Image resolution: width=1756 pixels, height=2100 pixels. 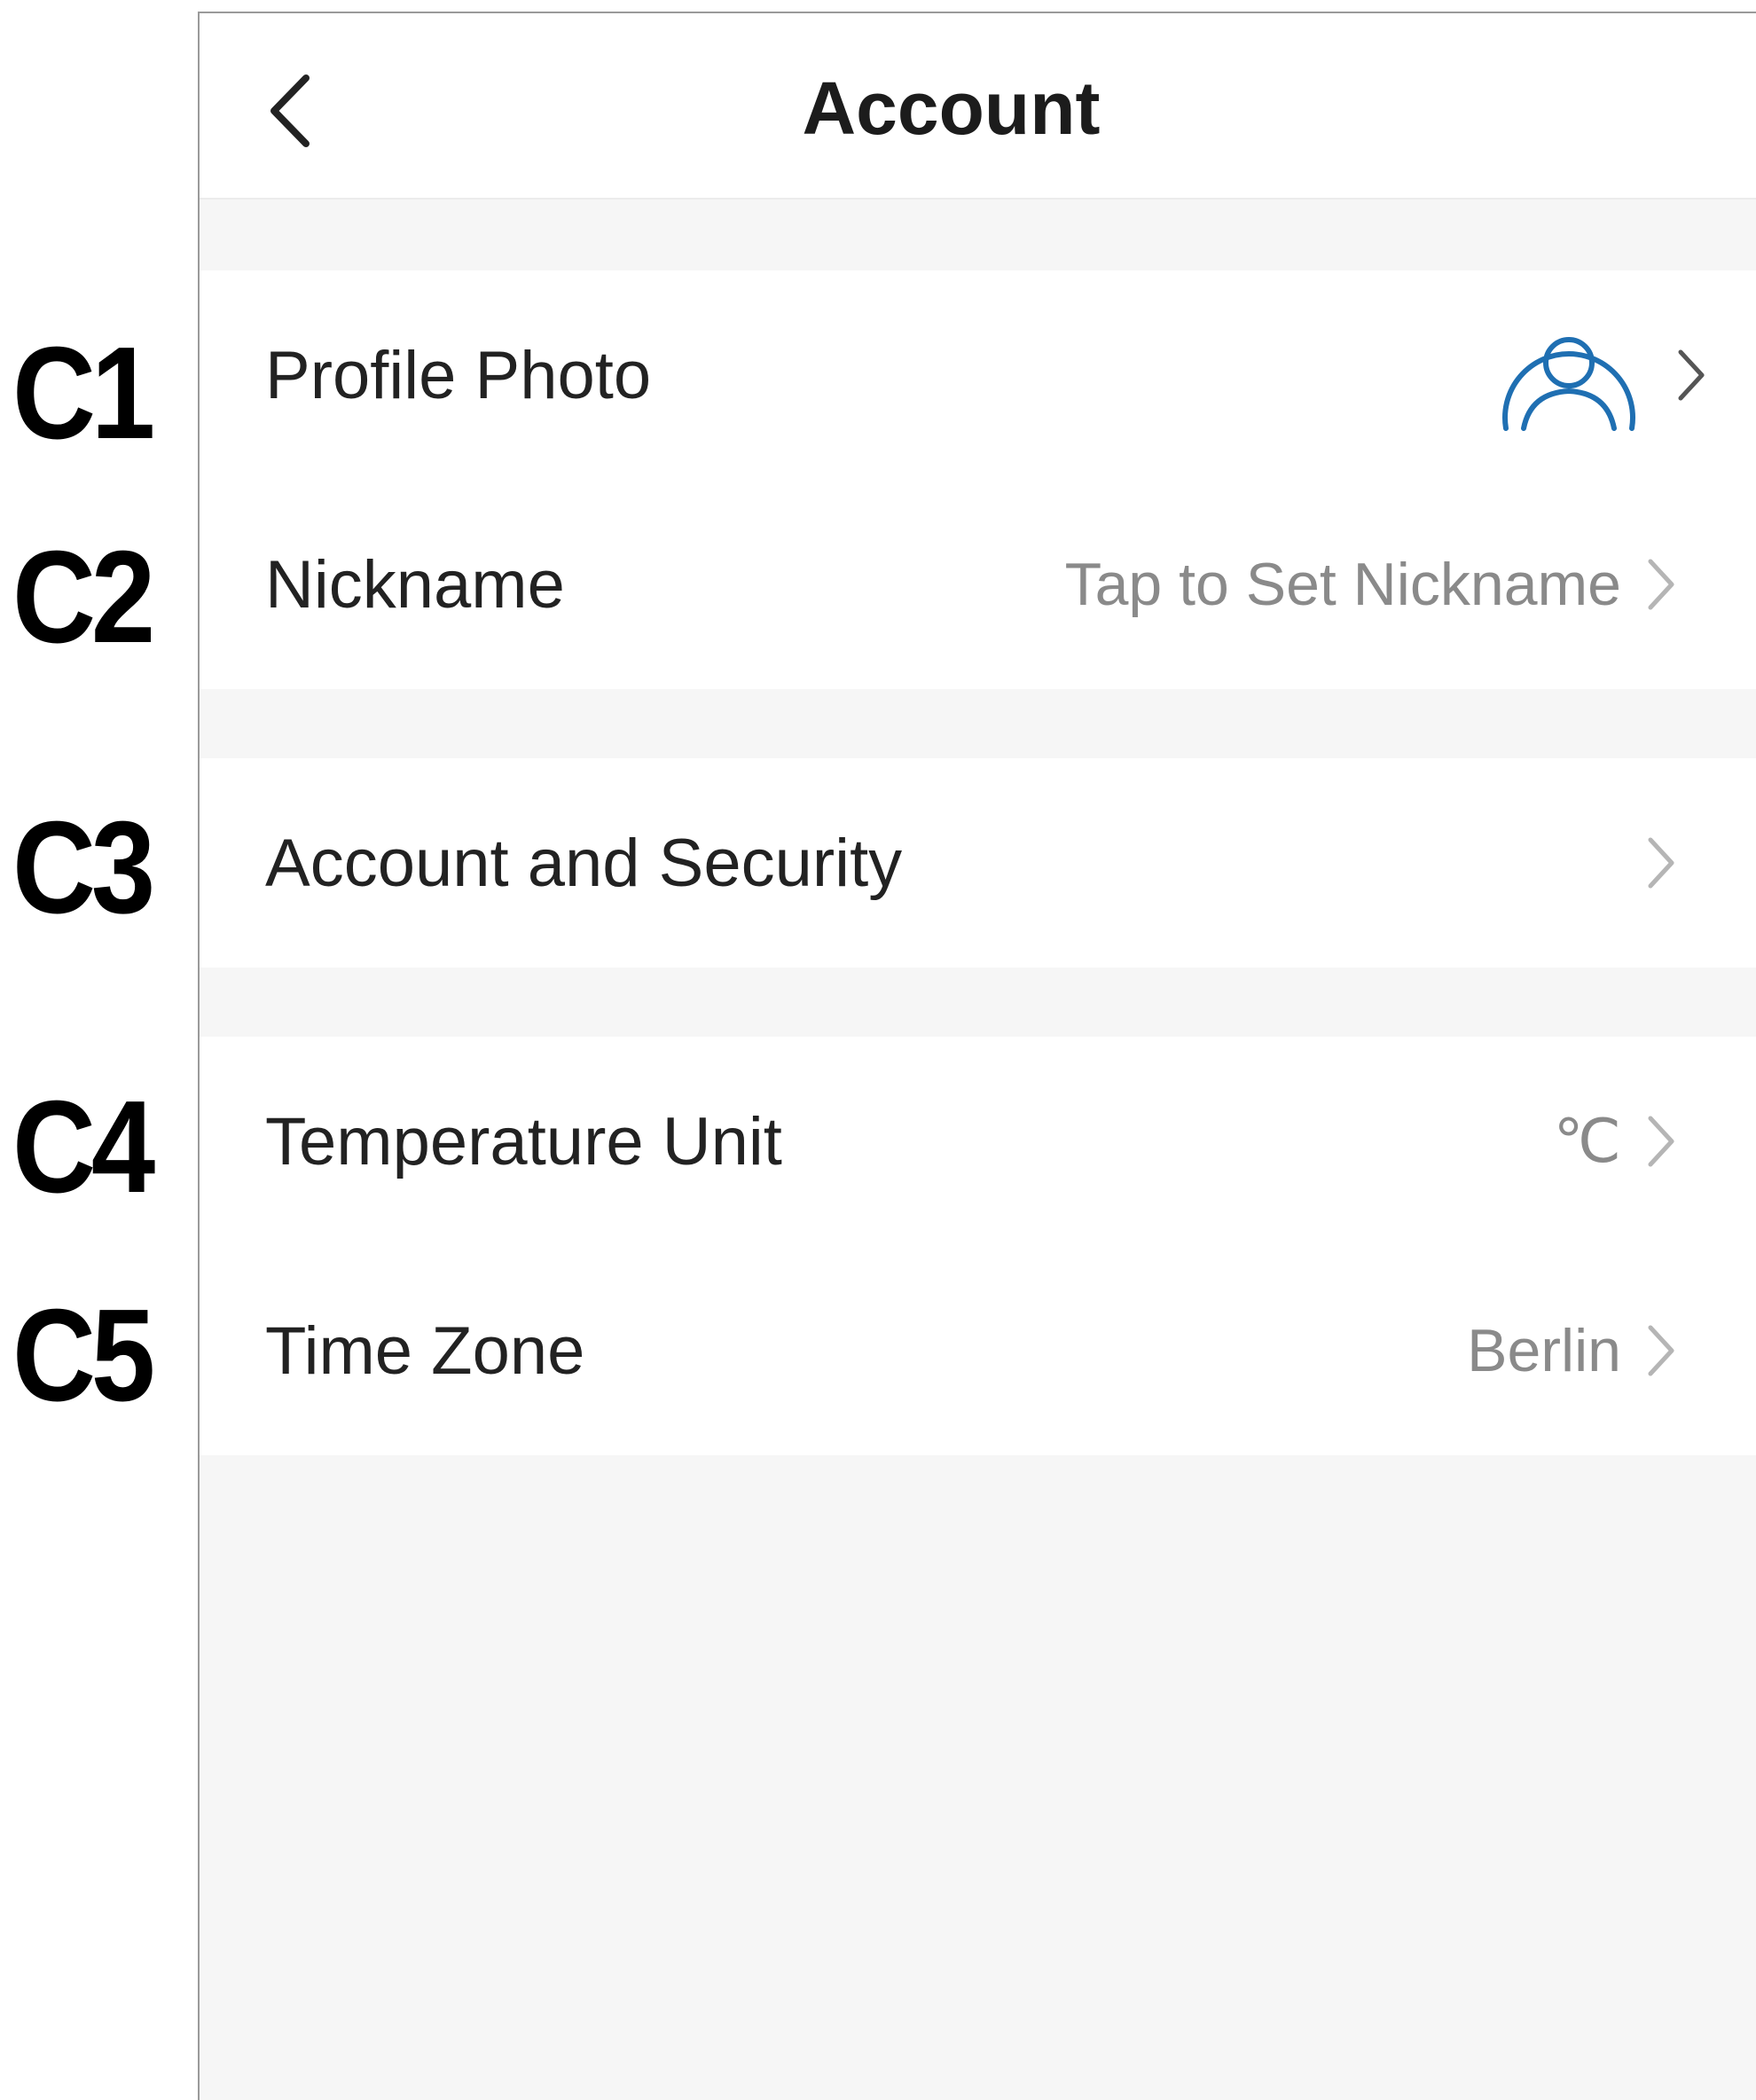 I want to click on profile-photo-label: Profile Photo, so click(x=459, y=375).